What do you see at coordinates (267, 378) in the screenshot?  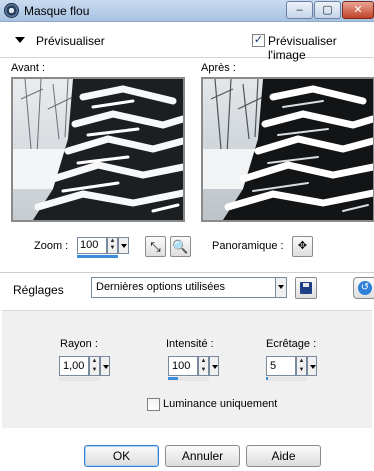 I see `clipping-slider-fill` at bounding box center [267, 378].